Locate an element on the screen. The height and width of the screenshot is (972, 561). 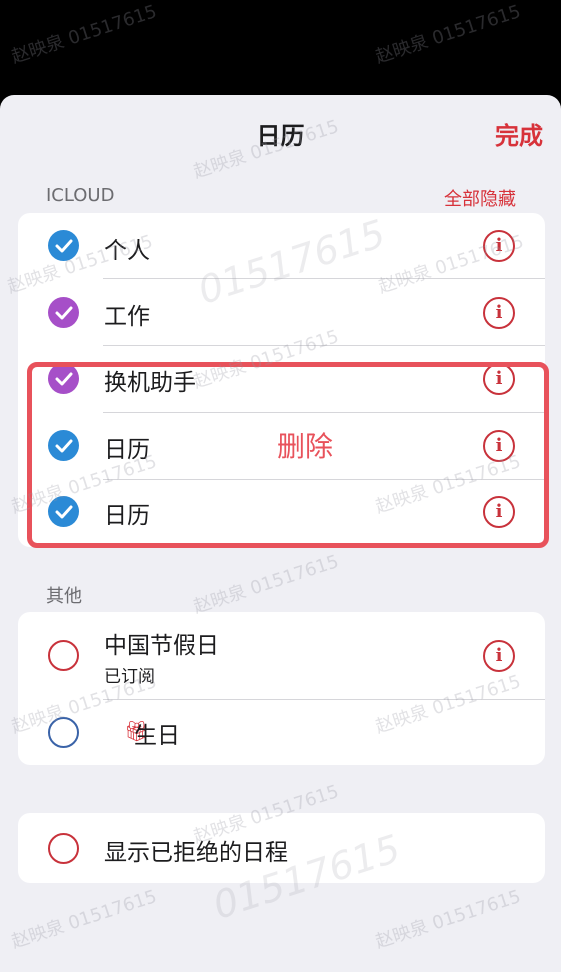
declined-events-group: 显示已拒绝的日程 is located at coordinates (281, 848).